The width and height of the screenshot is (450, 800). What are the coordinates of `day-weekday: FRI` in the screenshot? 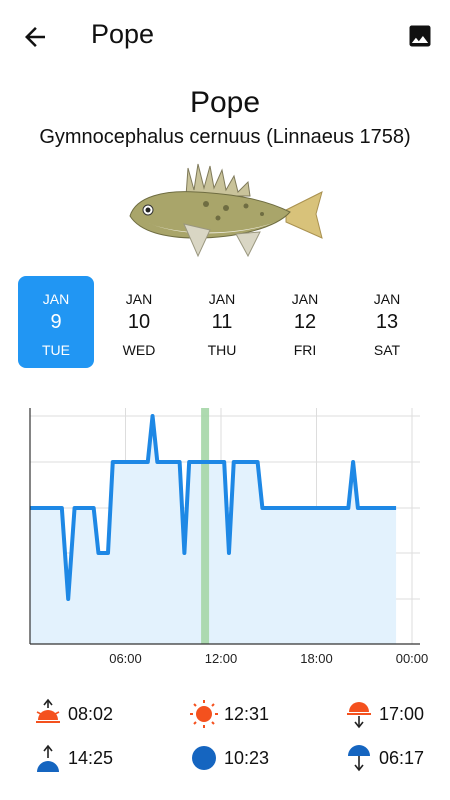 It's located at (305, 350).